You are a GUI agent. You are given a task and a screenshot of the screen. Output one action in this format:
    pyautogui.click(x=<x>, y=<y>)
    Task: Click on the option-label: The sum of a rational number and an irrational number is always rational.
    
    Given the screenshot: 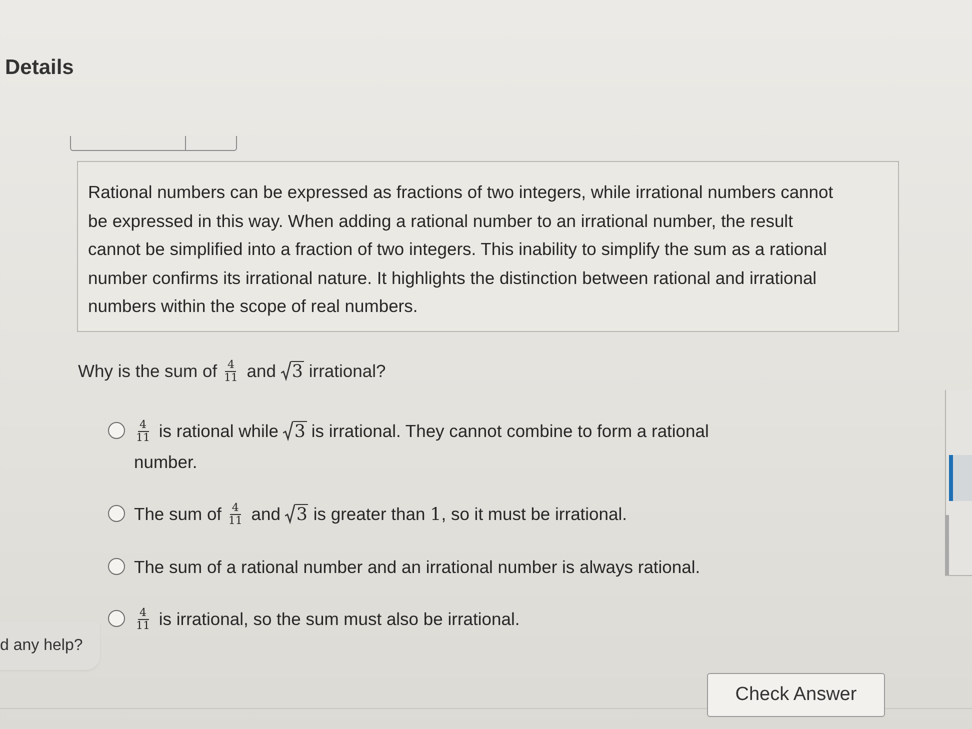 What is the action you would take?
    pyautogui.click(x=417, y=567)
    